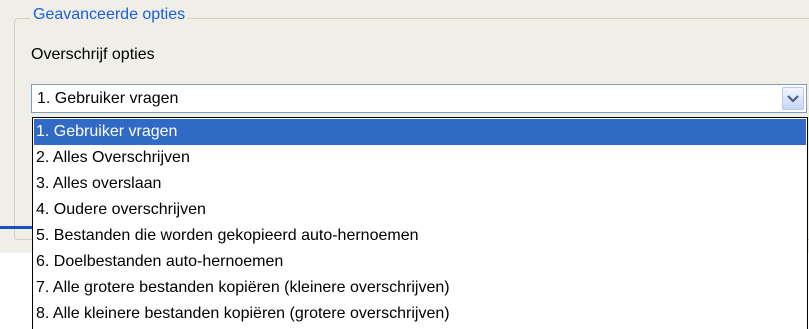 The height and width of the screenshot is (329, 809). Describe the element at coordinates (420, 184) in the screenshot. I see `dropdown-option: 3. Alles overslaan` at that location.